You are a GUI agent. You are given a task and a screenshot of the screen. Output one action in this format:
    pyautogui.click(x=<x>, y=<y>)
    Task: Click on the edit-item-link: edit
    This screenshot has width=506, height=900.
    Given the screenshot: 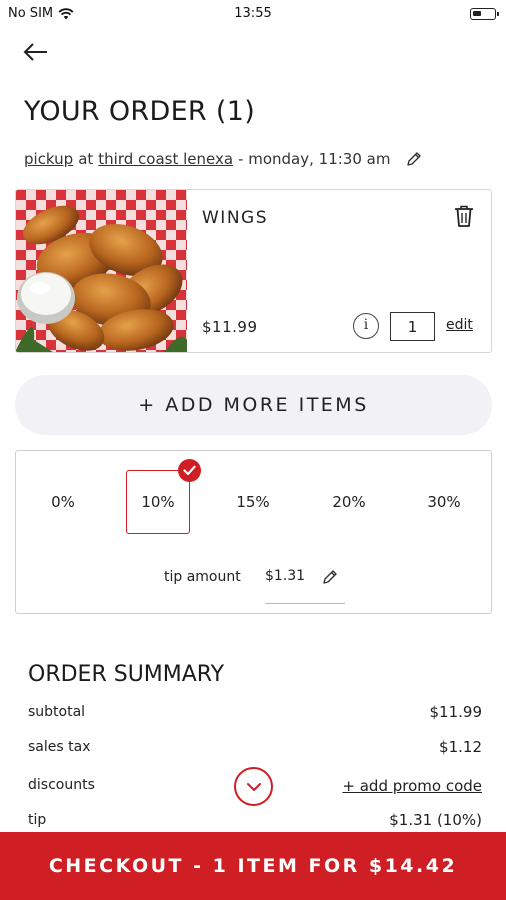 What is the action you would take?
    pyautogui.click(x=459, y=325)
    